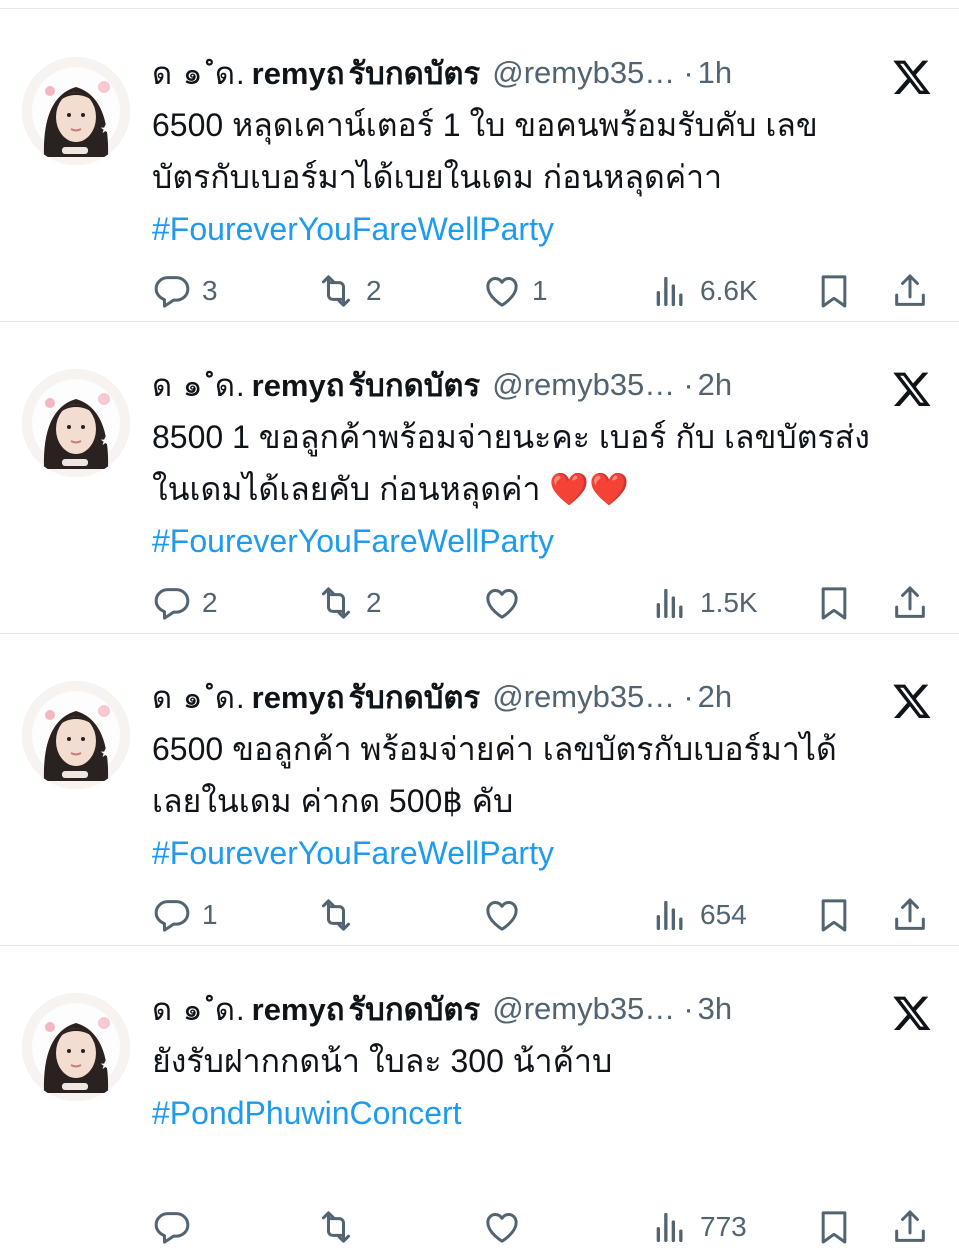 The width and height of the screenshot is (959, 1257). Describe the element at coordinates (547, 1113) in the screenshot. I see `hashtag-link: #PondPhuwinConcert` at that location.